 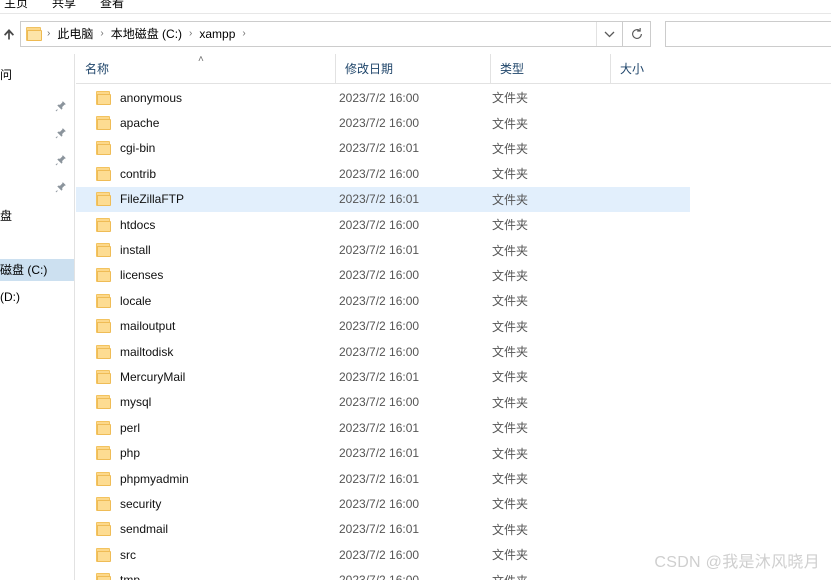 I want to click on search-box, so click(x=748, y=34).